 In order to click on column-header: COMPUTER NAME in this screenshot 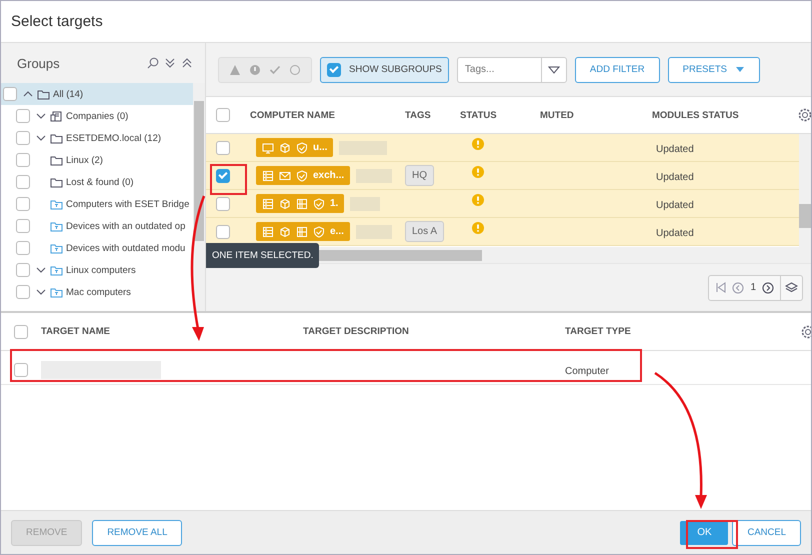, I will do `click(322, 115)`.